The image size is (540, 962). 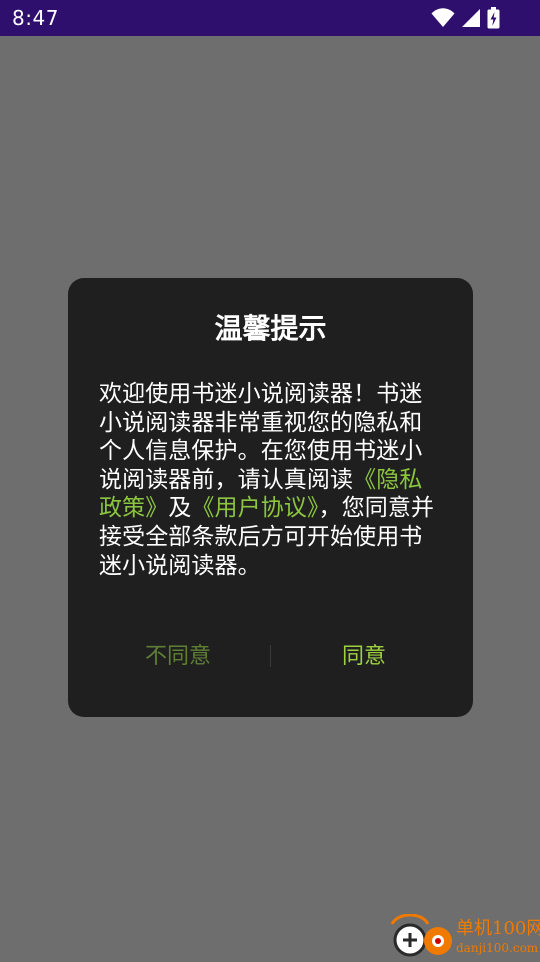 I want to click on watermark-url: danji100.com, so click(x=497, y=948).